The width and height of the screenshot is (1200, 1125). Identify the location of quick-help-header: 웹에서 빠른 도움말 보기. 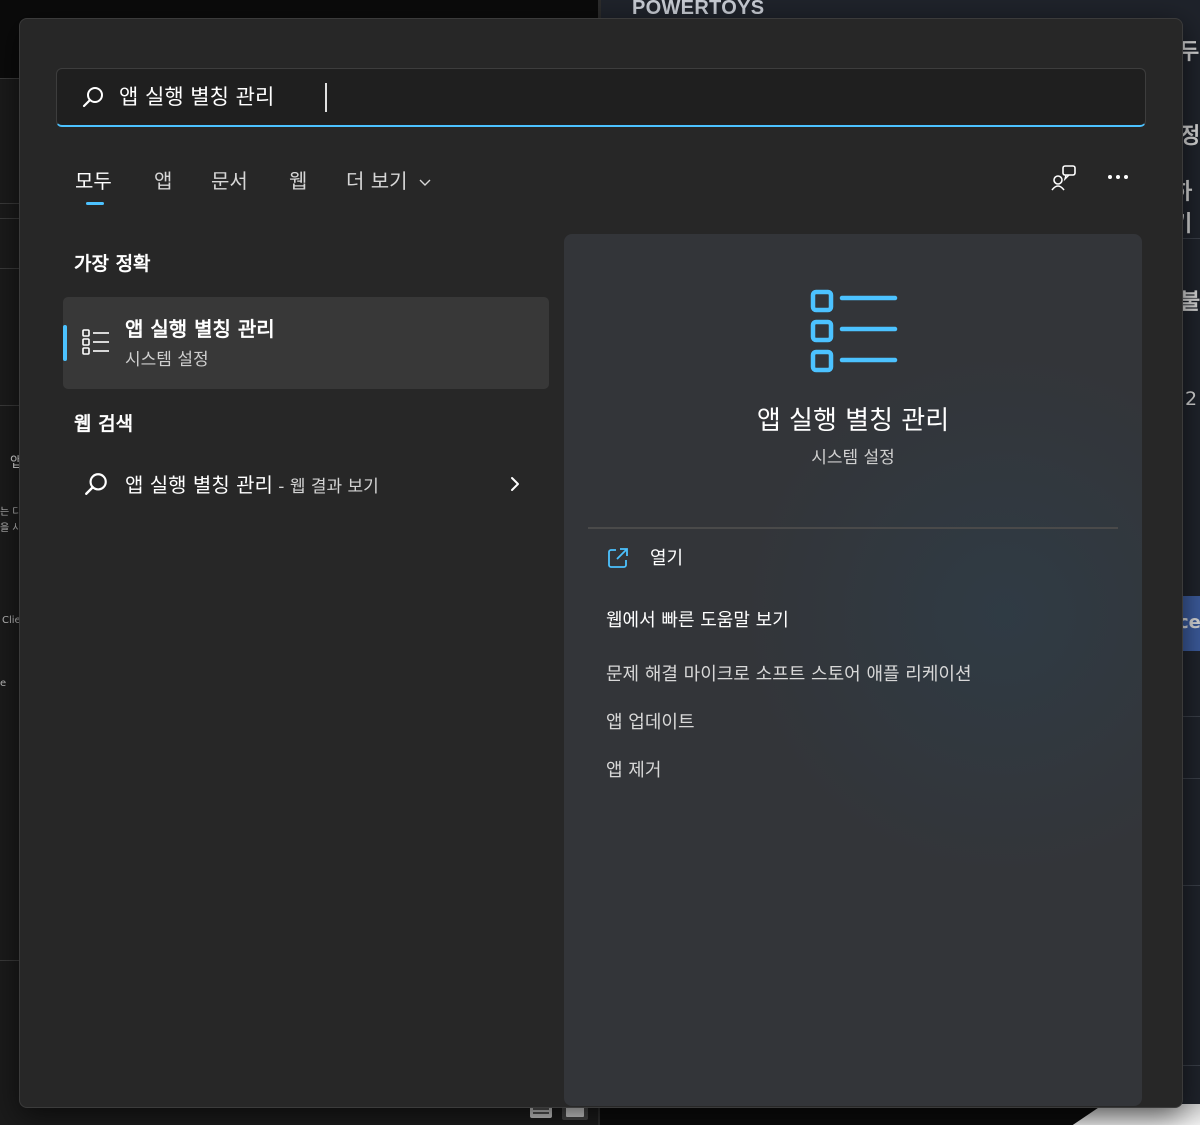
(697, 620).